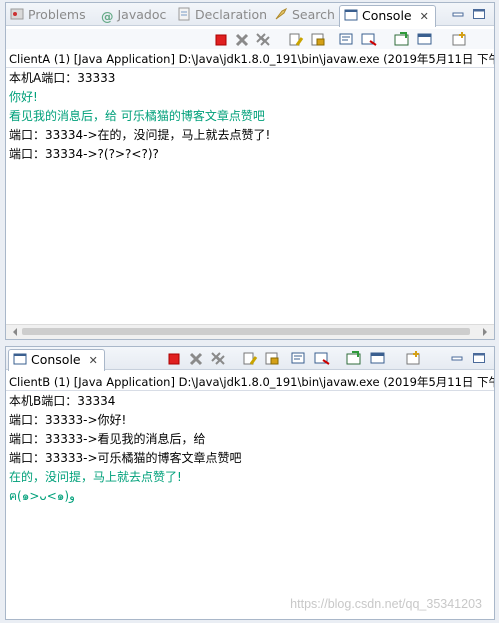 The height and width of the screenshot is (623, 499). I want to click on console-line: 端口：33333->看见我的消息后，给, so click(107, 439).